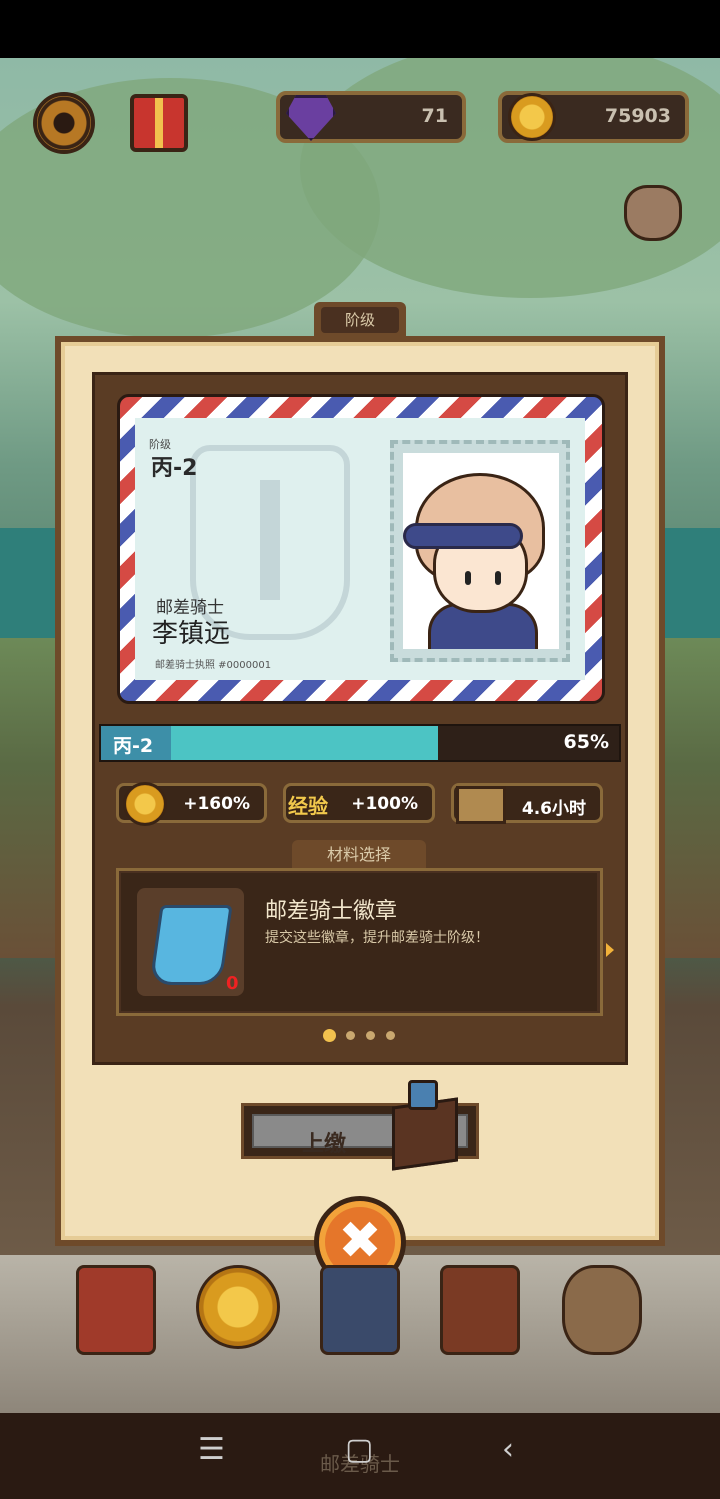 This screenshot has height=1499, width=720. Describe the element at coordinates (384, 804) in the screenshot. I see `exp-bonus-value: +100%` at that location.